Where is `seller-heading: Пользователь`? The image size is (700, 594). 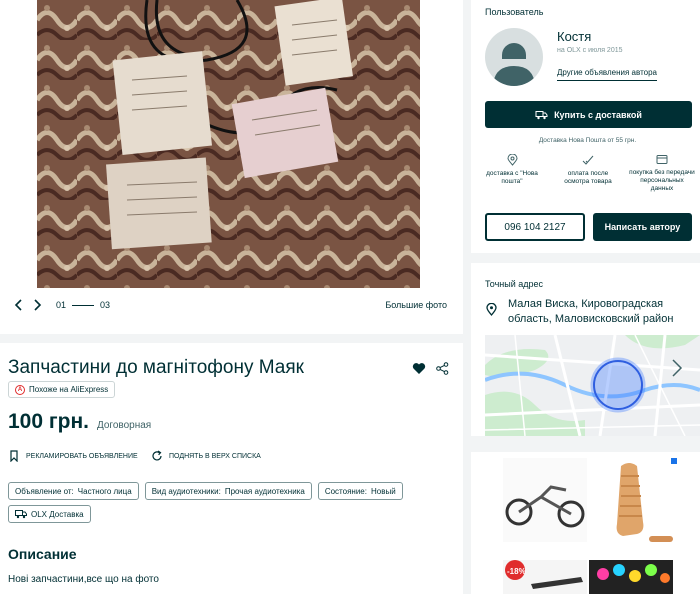
seller-heading: Пользователь is located at coordinates (514, 12).